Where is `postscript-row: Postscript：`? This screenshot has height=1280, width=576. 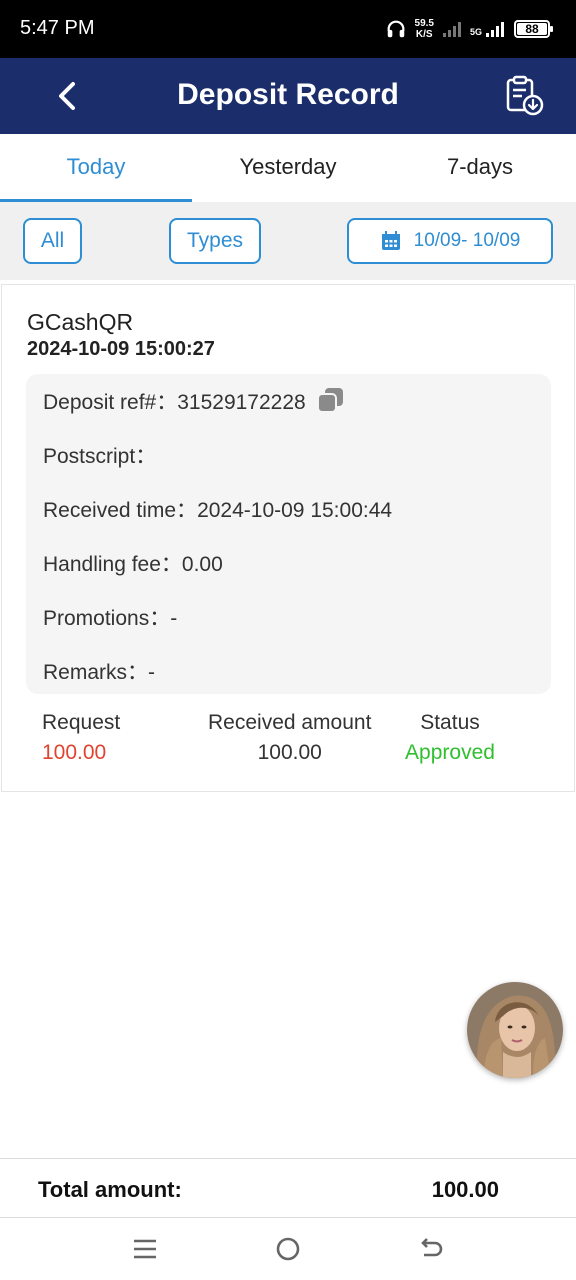 postscript-row: Postscript： is located at coordinates (100, 456).